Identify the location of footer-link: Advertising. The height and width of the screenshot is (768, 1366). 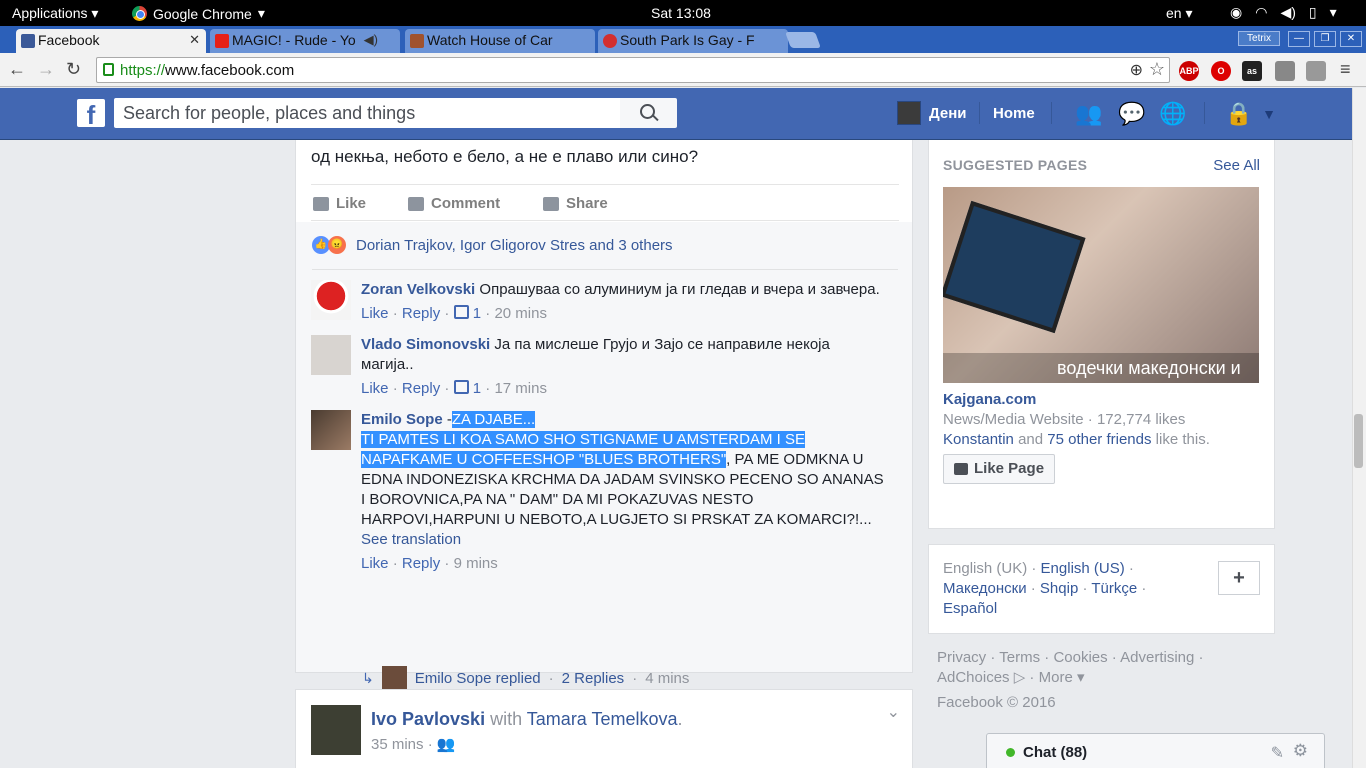
(1157, 657).